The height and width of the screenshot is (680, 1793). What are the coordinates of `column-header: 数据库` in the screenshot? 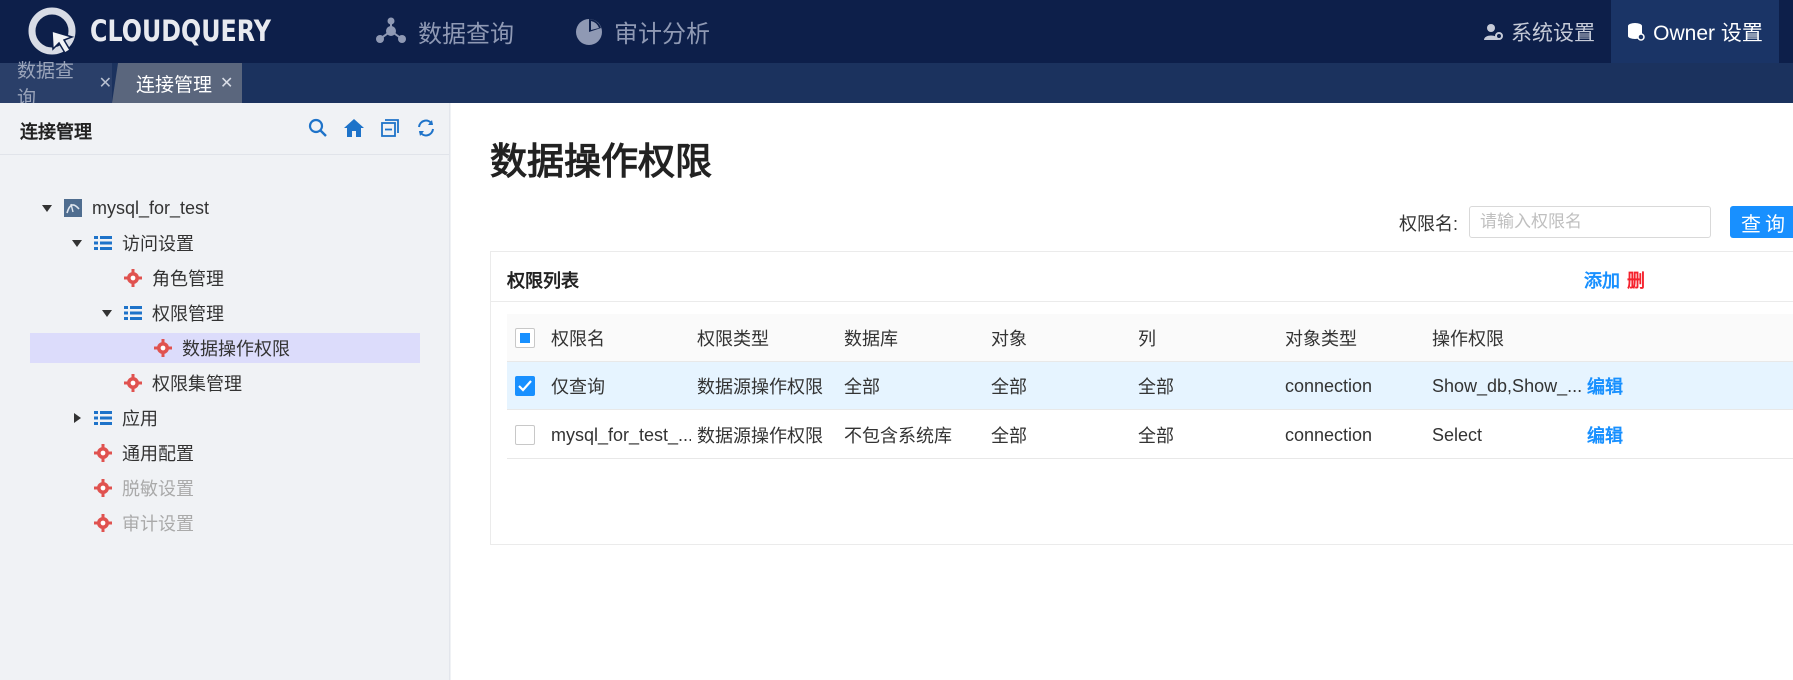 It's located at (871, 338).